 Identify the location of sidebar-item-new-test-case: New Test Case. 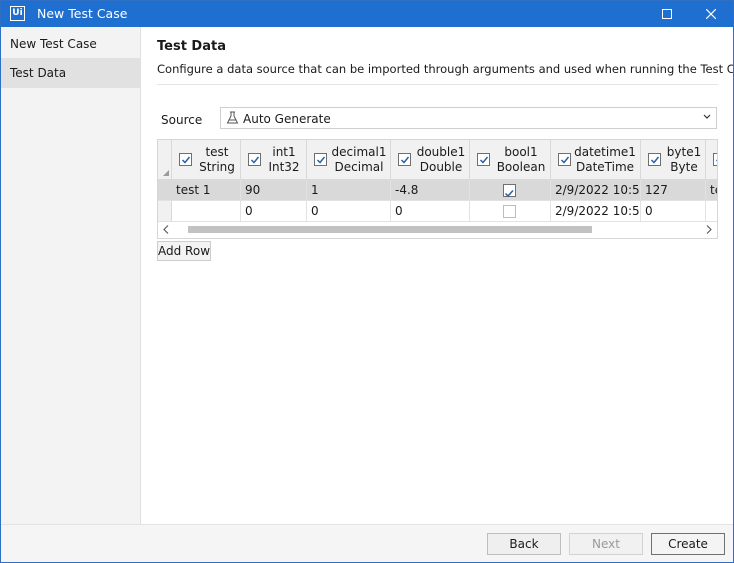
(70, 44).